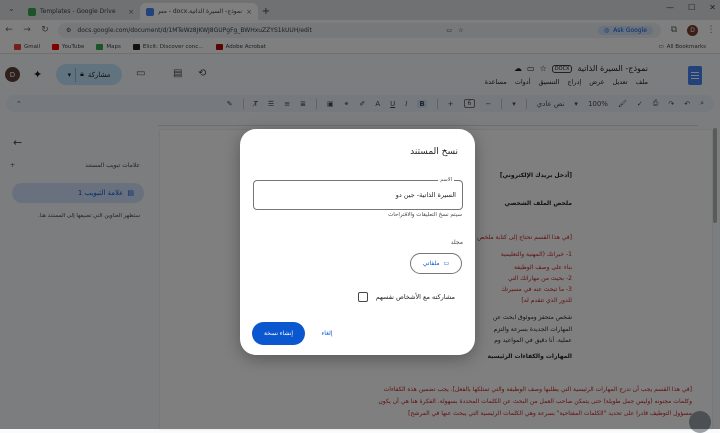 This screenshot has height=433, width=720. I want to click on comments-note: سيتم نسخ التعليقات والاقتراحات, so click(425, 215).